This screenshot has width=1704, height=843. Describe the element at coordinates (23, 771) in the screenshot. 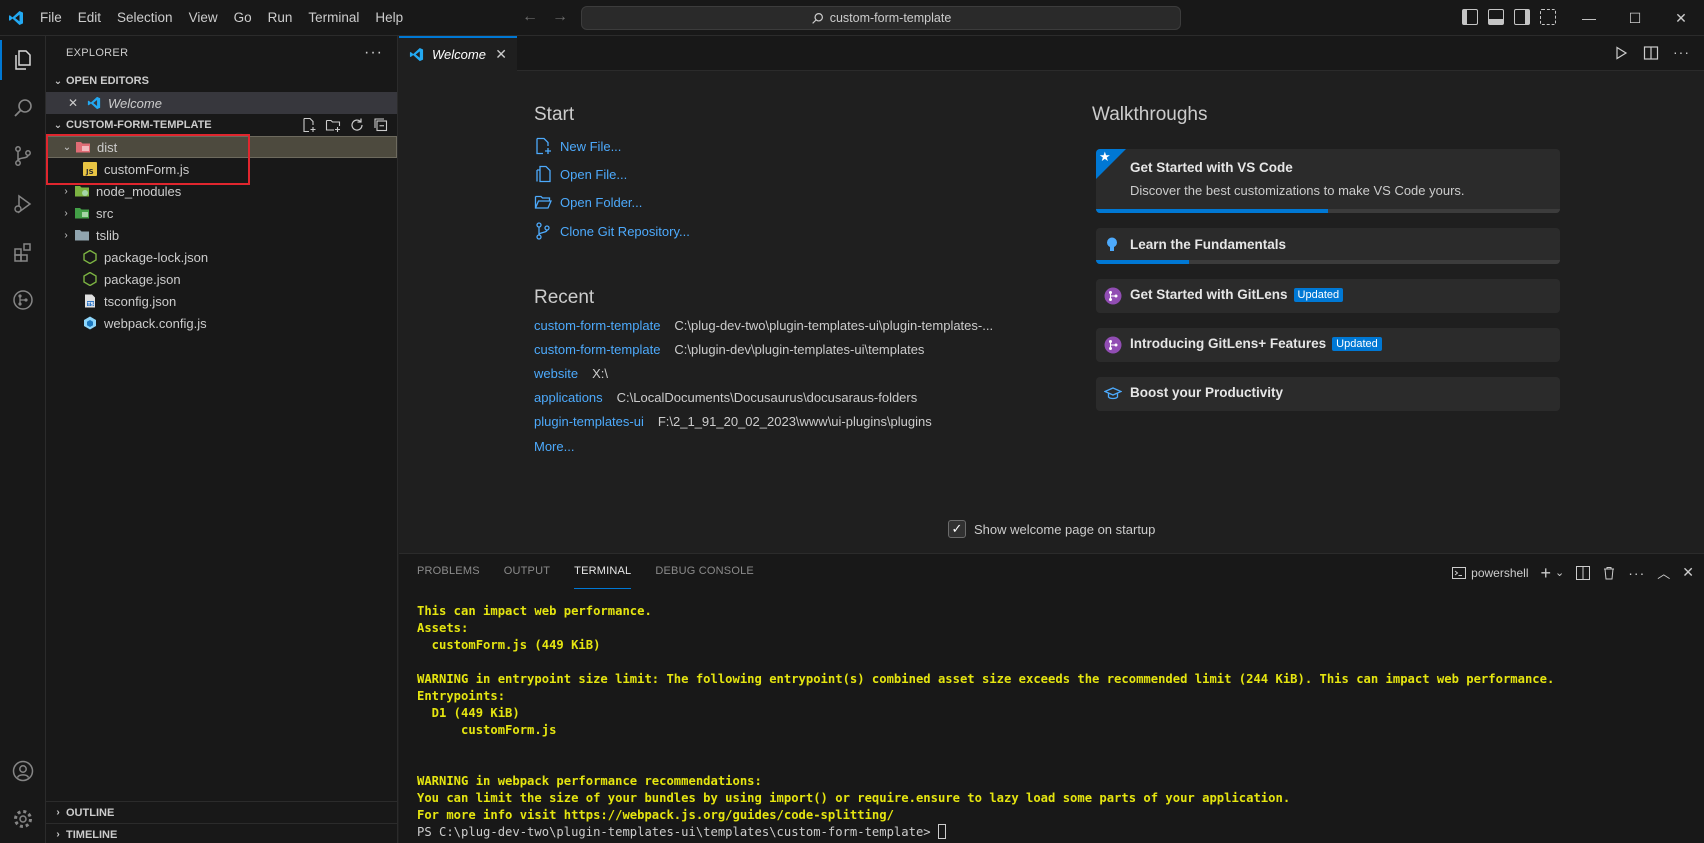

I see `accounts-icon` at that location.